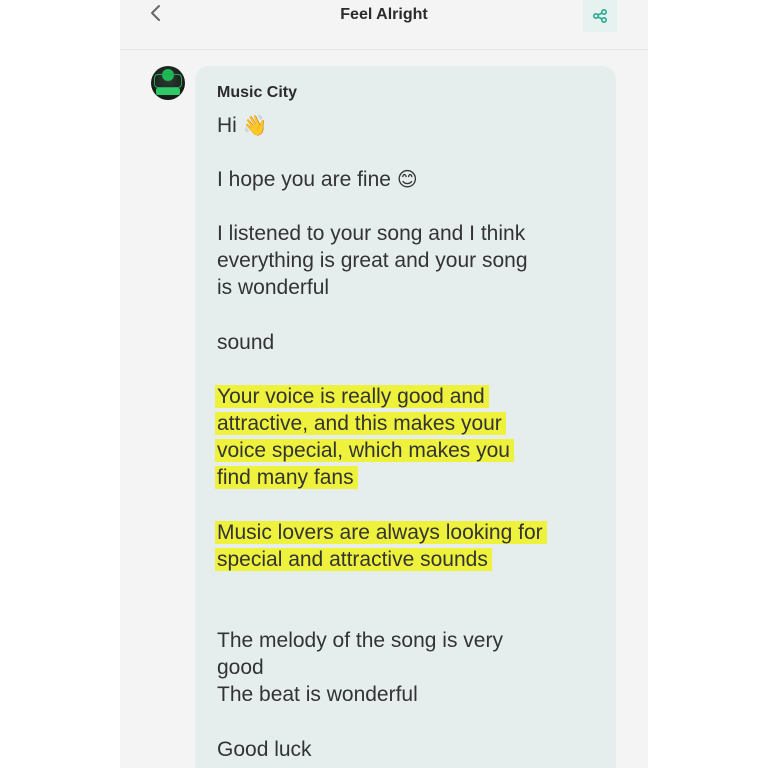 The width and height of the screenshot is (768, 768). What do you see at coordinates (384, 14) in the screenshot?
I see `page-title: Feel Alright` at bounding box center [384, 14].